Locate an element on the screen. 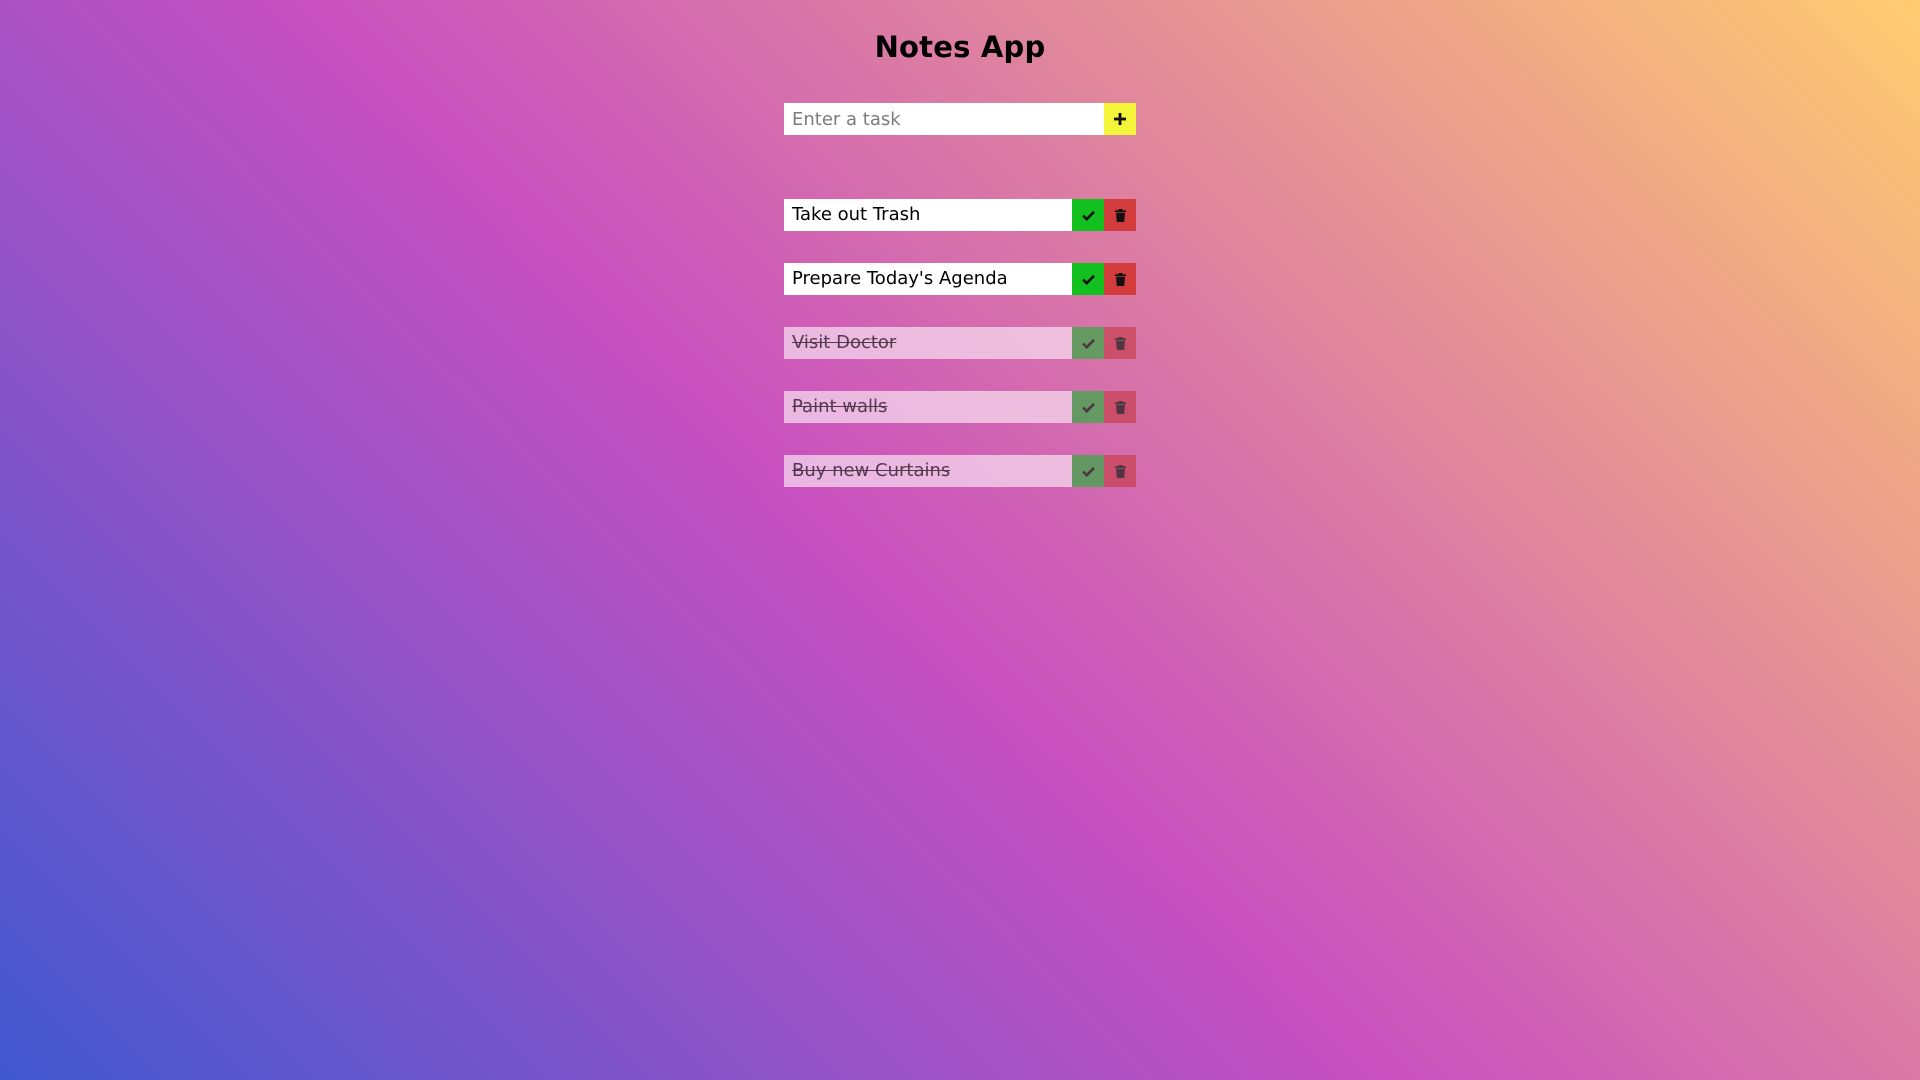 The image size is (1920, 1080). task-label: Prepare Today's Agenda is located at coordinates (928, 279).